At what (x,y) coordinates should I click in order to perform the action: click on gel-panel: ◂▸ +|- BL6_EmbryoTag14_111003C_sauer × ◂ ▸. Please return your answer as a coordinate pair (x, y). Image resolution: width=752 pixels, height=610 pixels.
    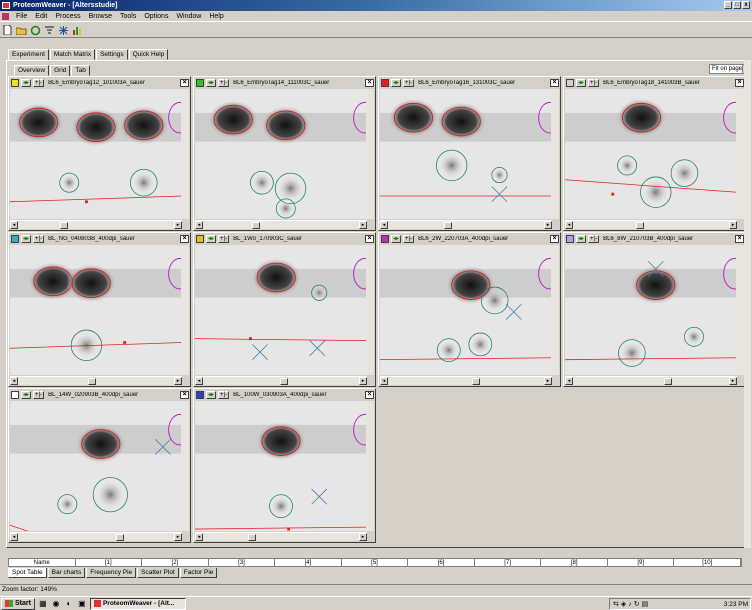
    Looking at the image, I should click on (284, 153).